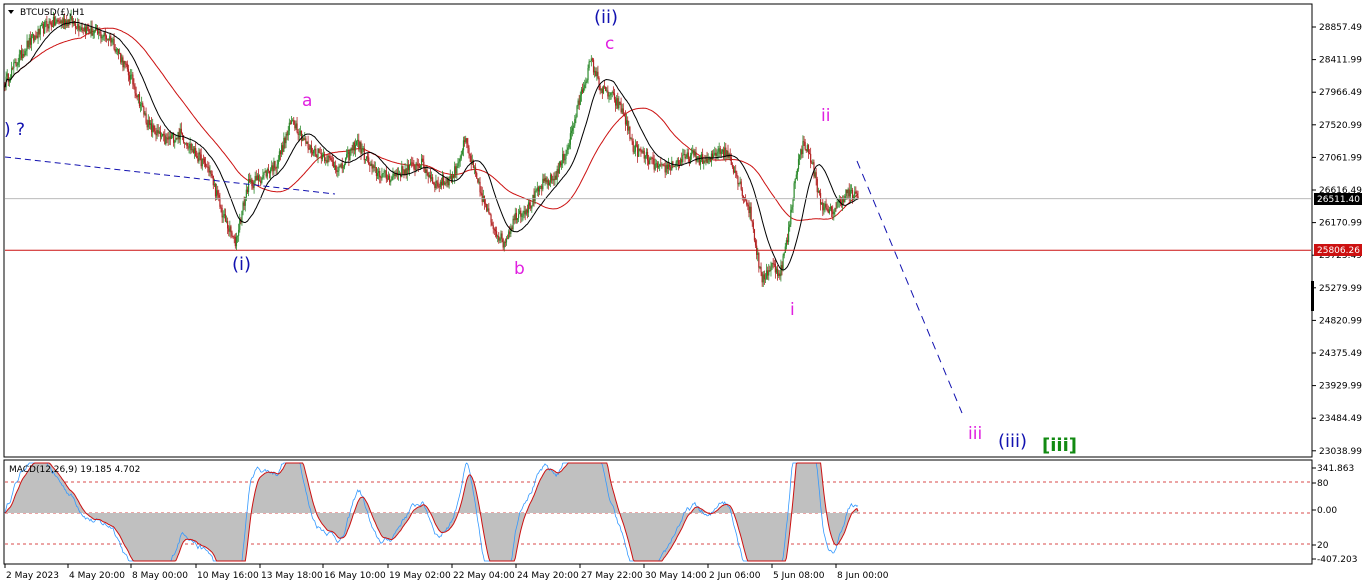  I want to click on wave-label: (ii), so click(606, 17).